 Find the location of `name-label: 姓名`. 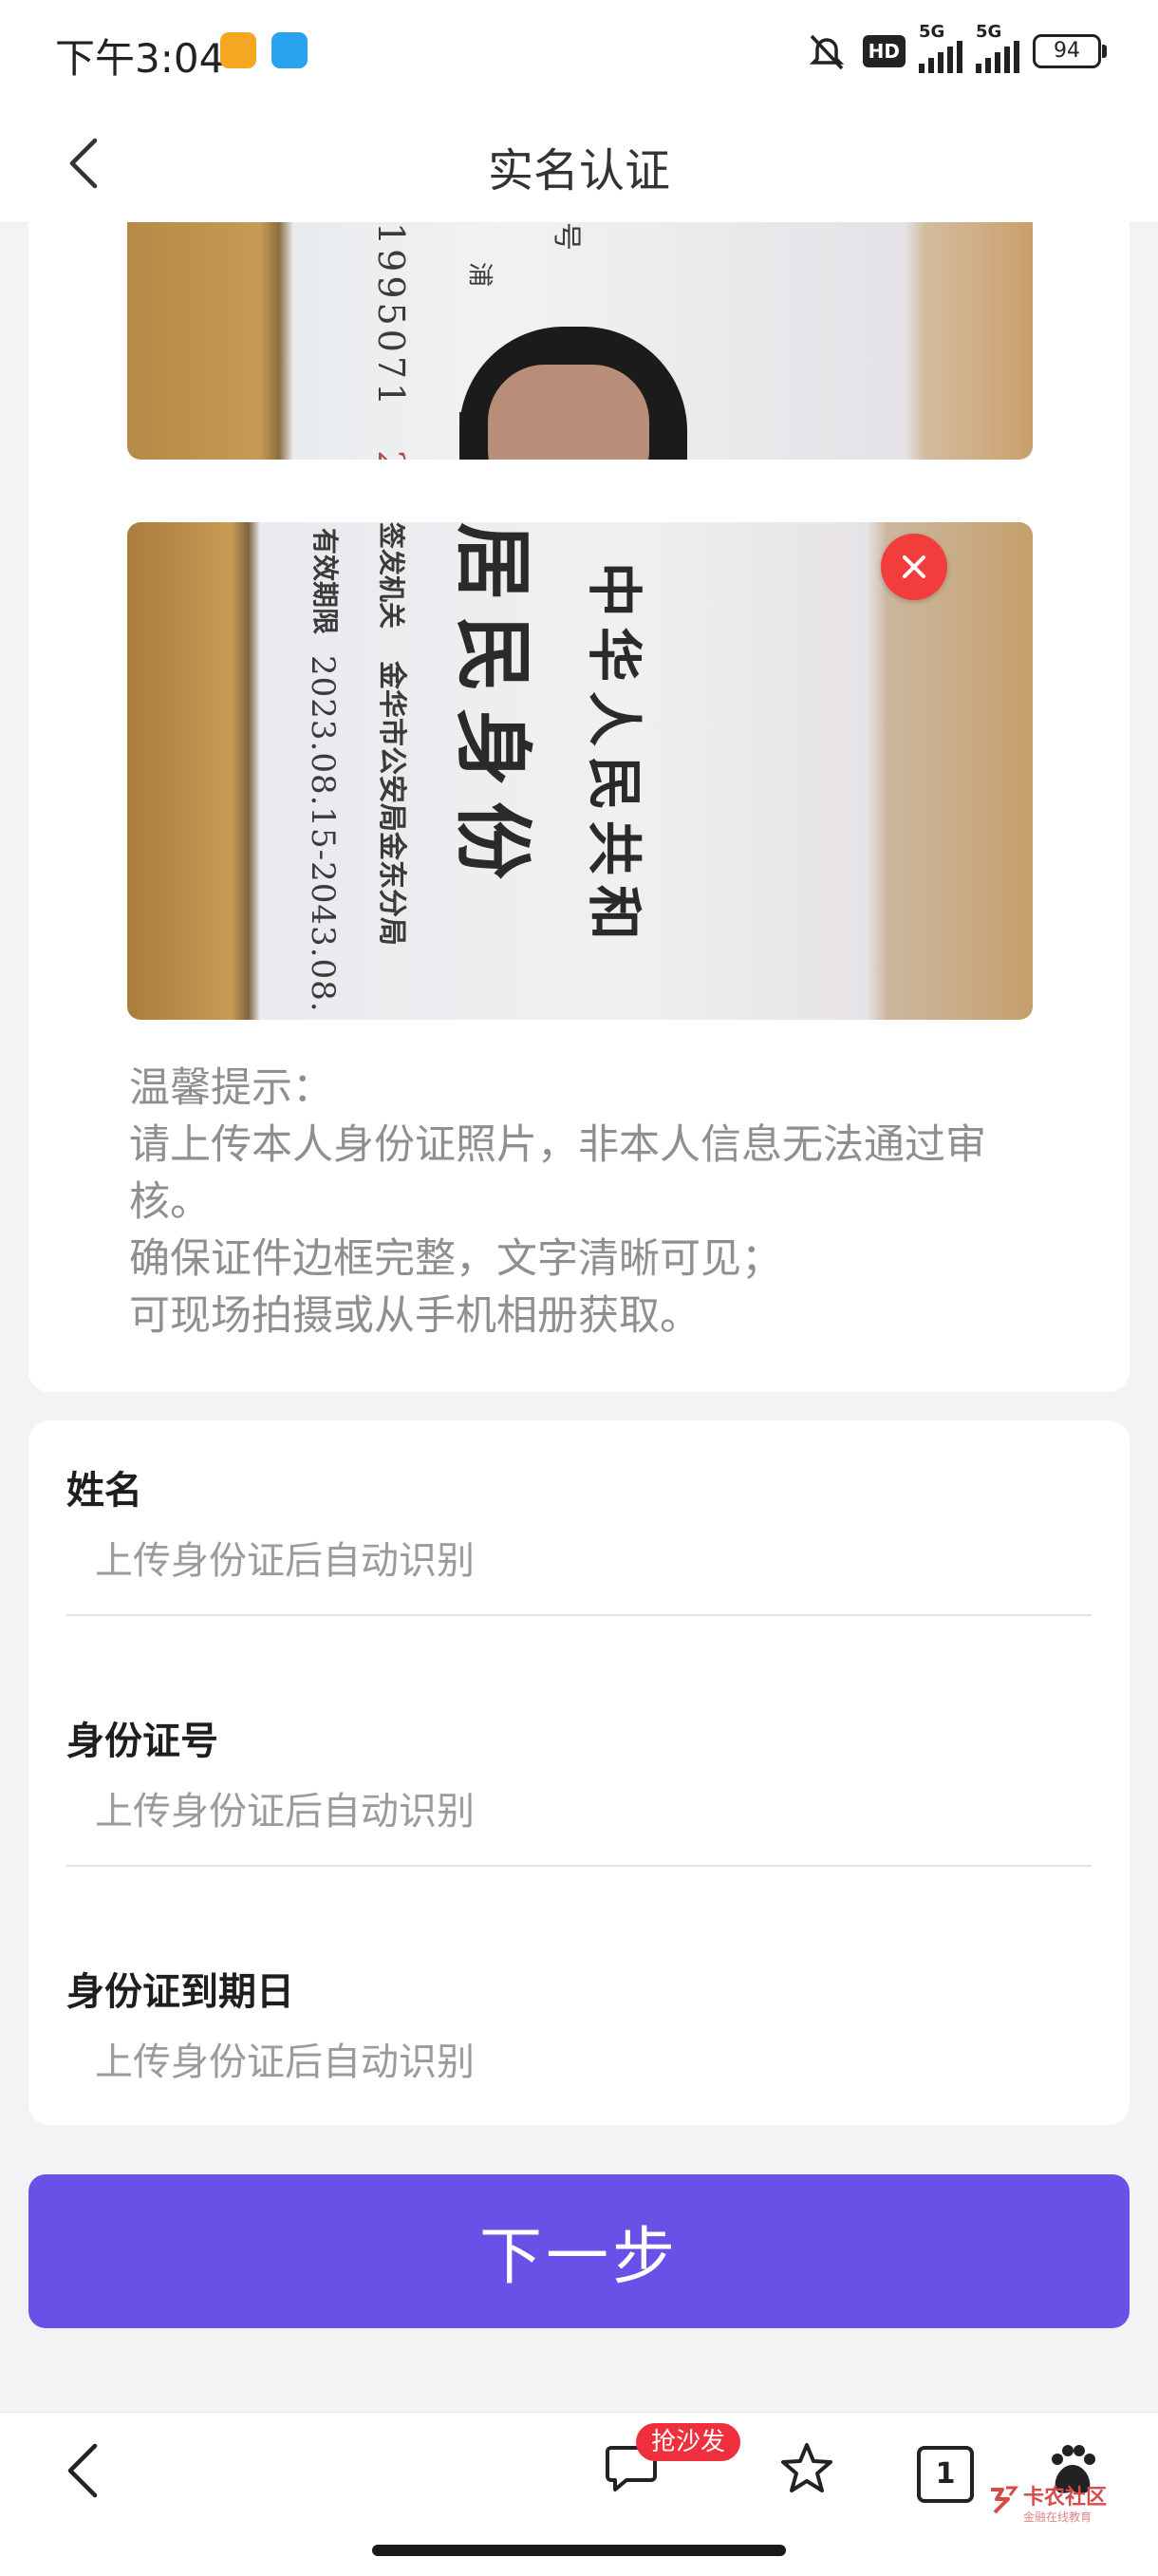

name-label: 姓名 is located at coordinates (104, 1491).